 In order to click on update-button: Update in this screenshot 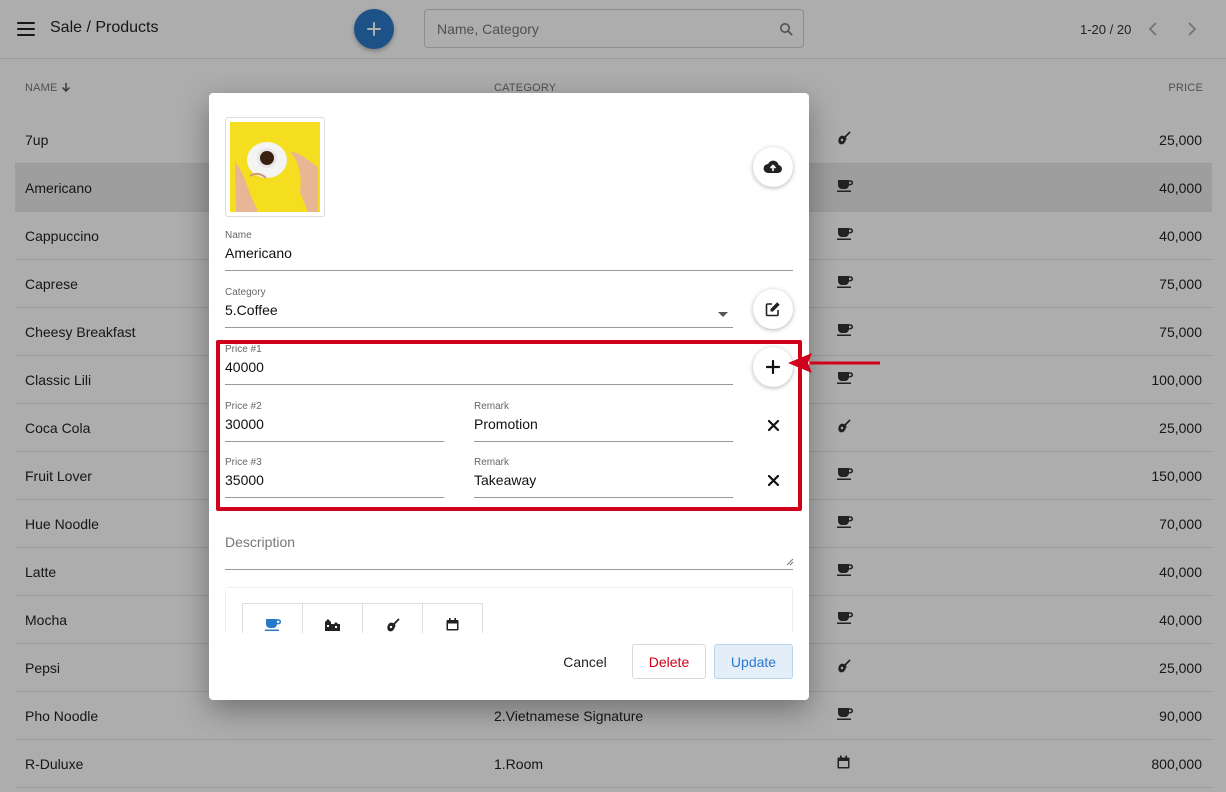, I will do `click(753, 661)`.